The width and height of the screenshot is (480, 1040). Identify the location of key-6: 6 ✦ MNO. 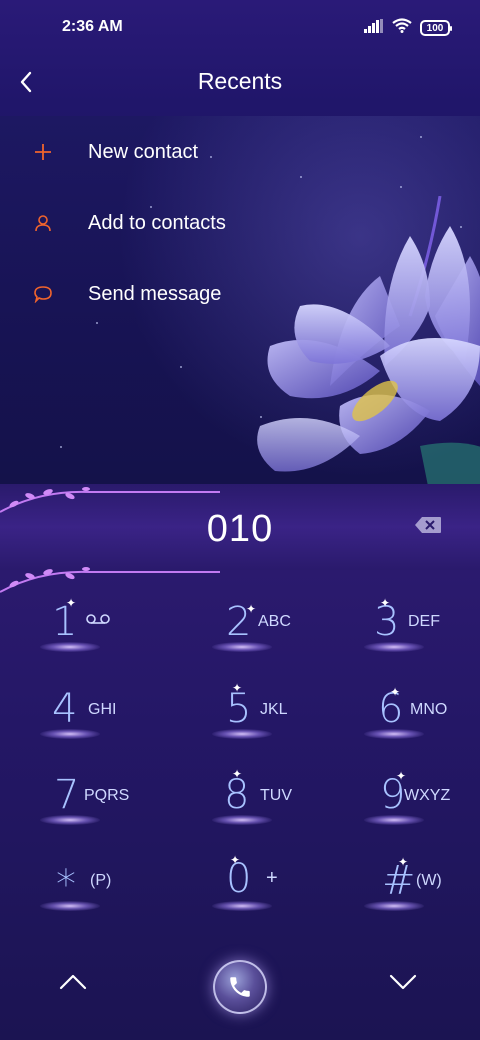
(400, 727).